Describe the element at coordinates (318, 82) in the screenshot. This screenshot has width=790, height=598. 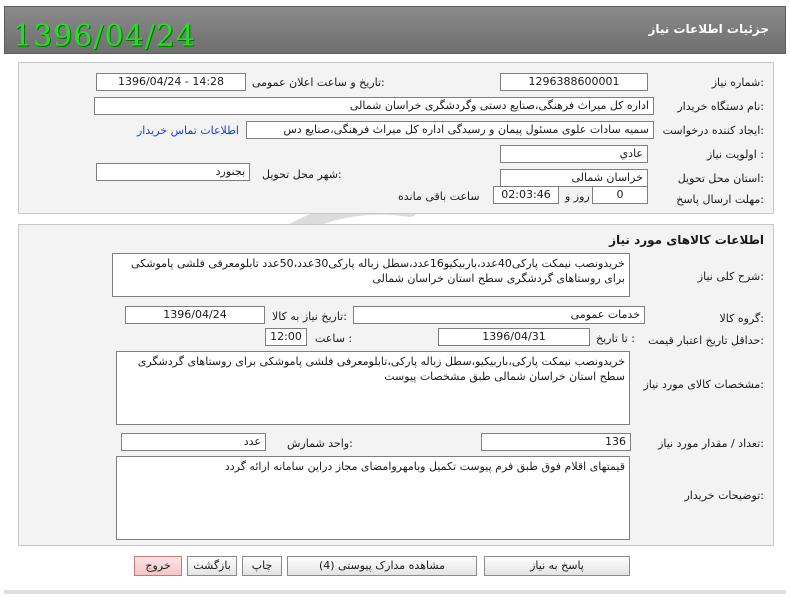
I see `announce-label: تاریخ و ساعت اعلان عمومی:` at that location.